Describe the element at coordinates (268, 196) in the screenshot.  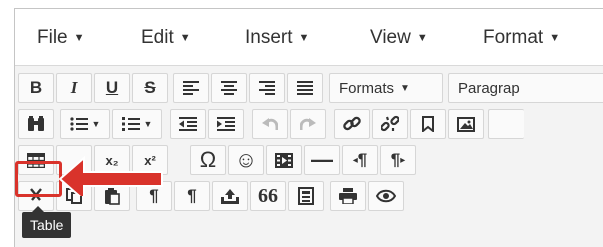
I see `blockquote-button: 66` at that location.